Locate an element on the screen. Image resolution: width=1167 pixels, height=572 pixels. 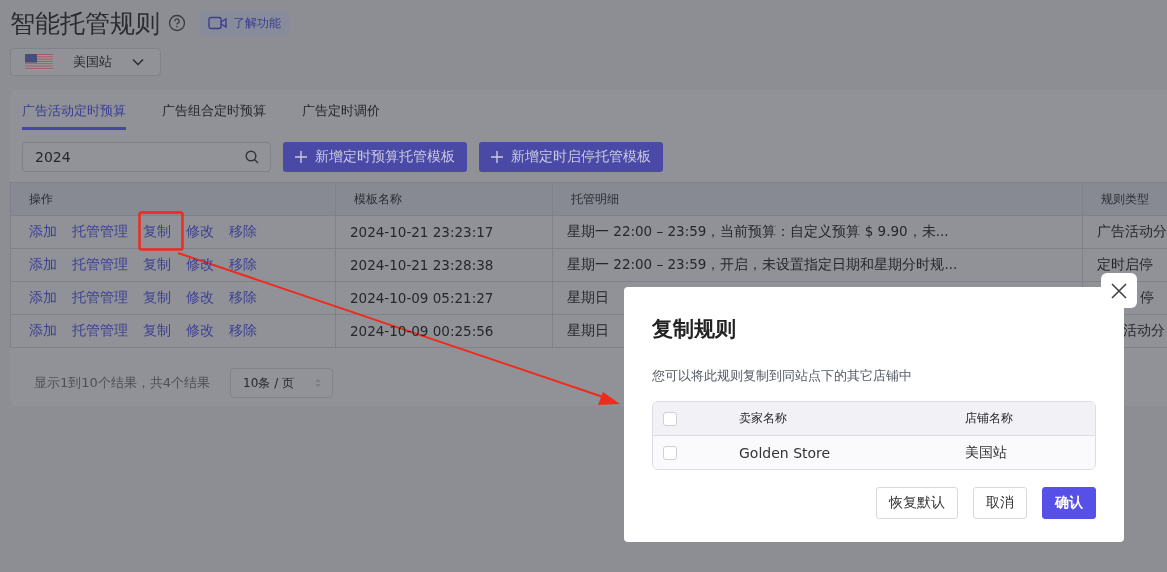
table-cell-text: Golden Store is located at coordinates (785, 452).